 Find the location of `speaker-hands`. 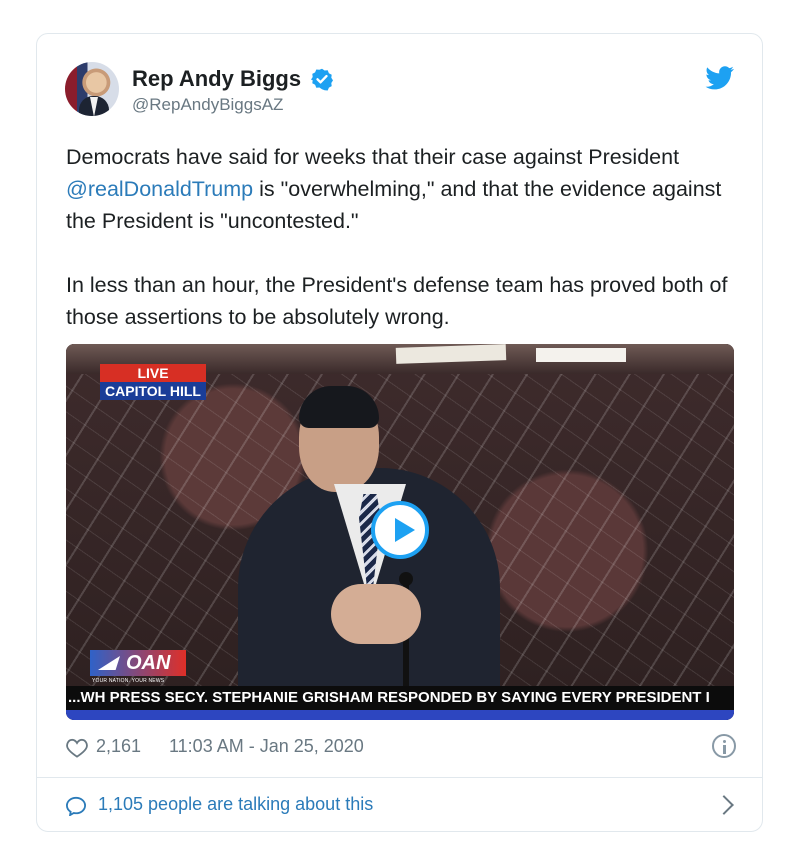

speaker-hands is located at coordinates (376, 614).